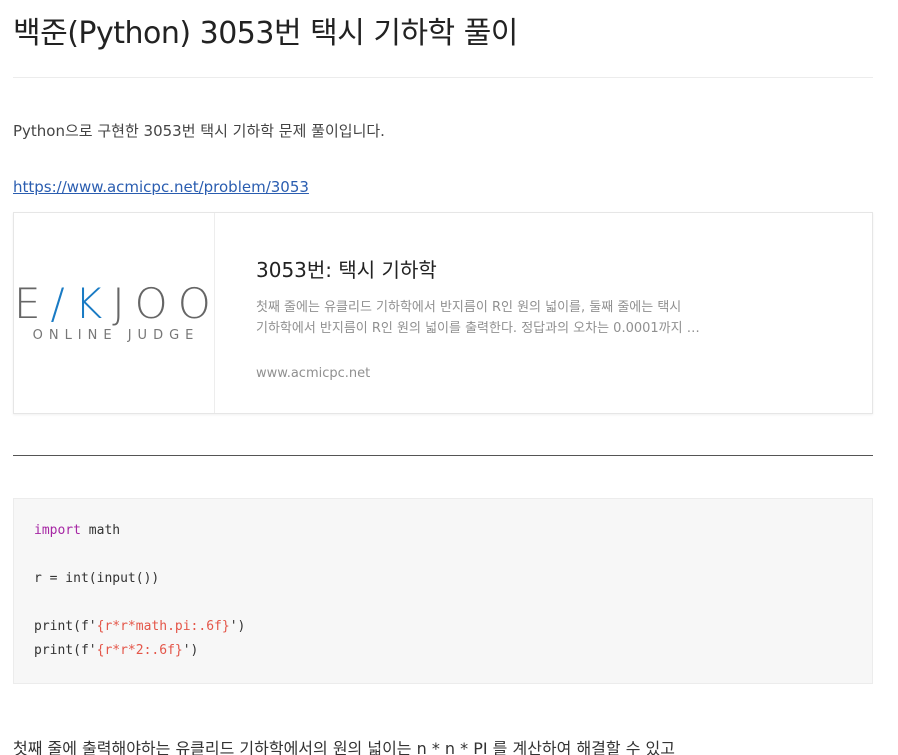  Describe the element at coordinates (81, 303) in the screenshot. I see `logo-letters-k: /K` at that location.